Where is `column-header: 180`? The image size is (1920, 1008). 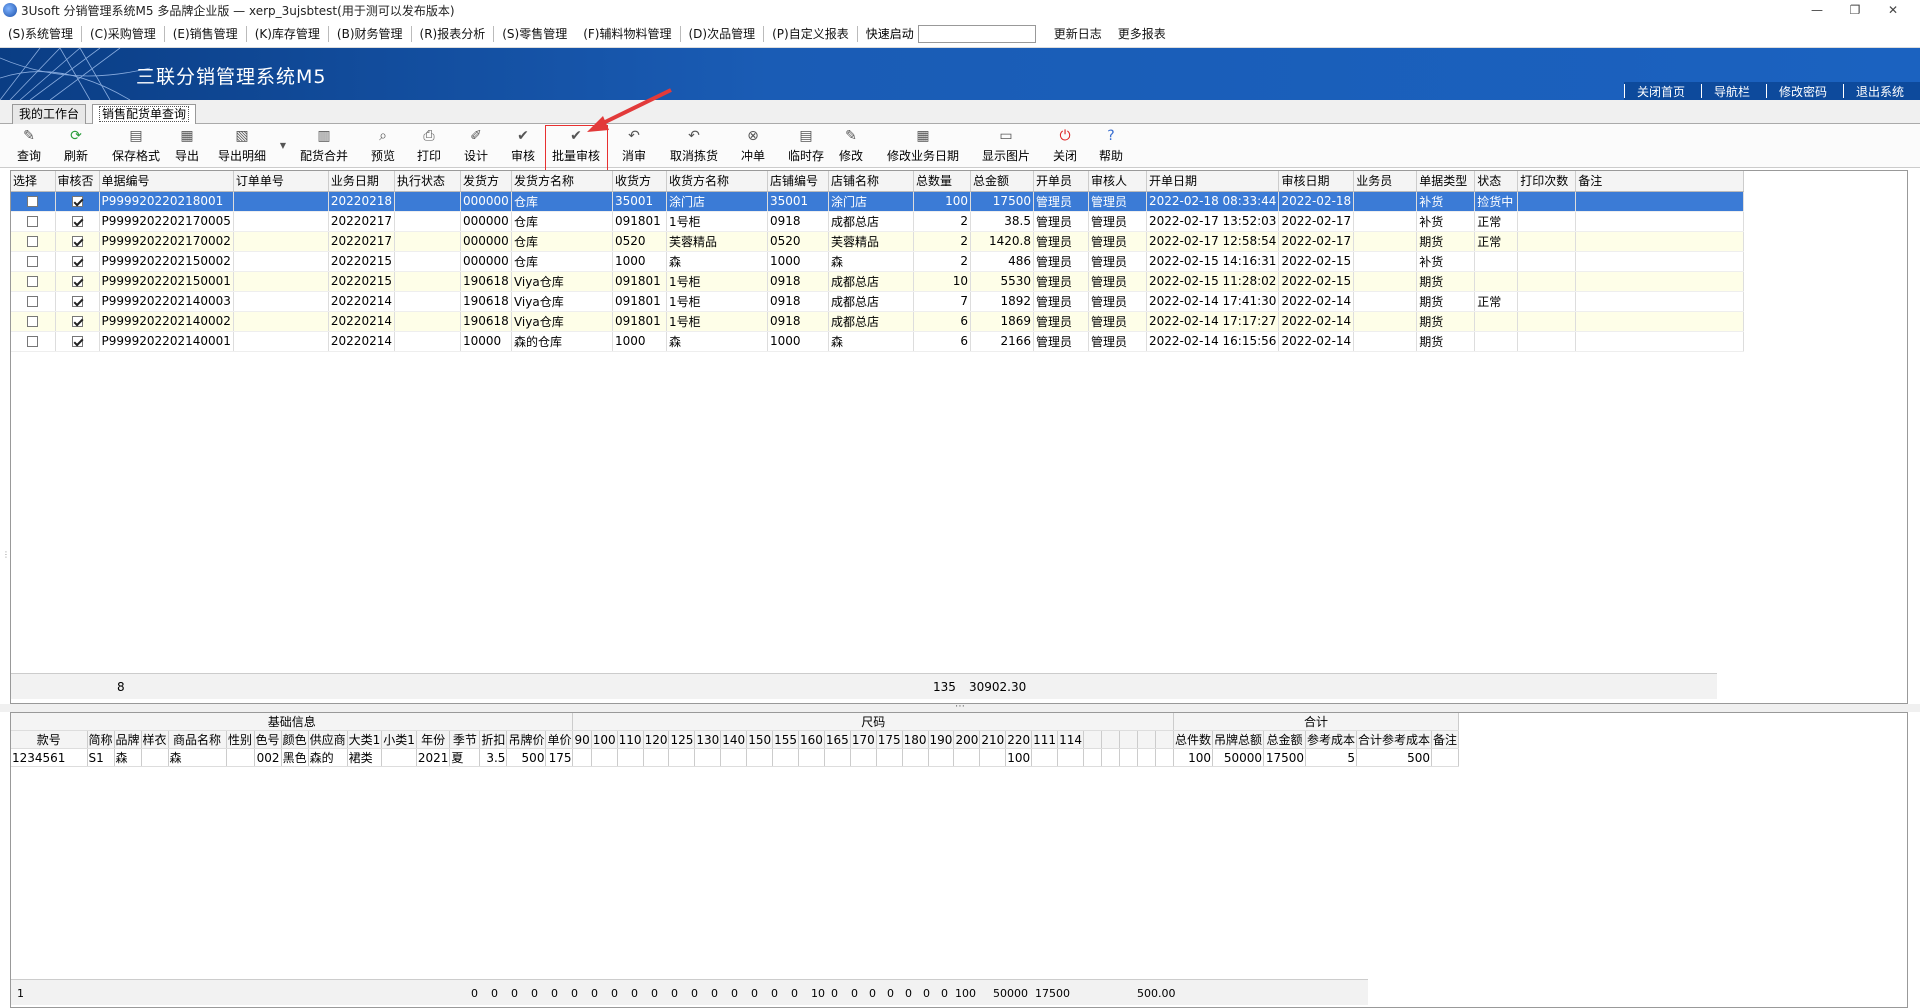
column-header: 180 is located at coordinates (915, 739).